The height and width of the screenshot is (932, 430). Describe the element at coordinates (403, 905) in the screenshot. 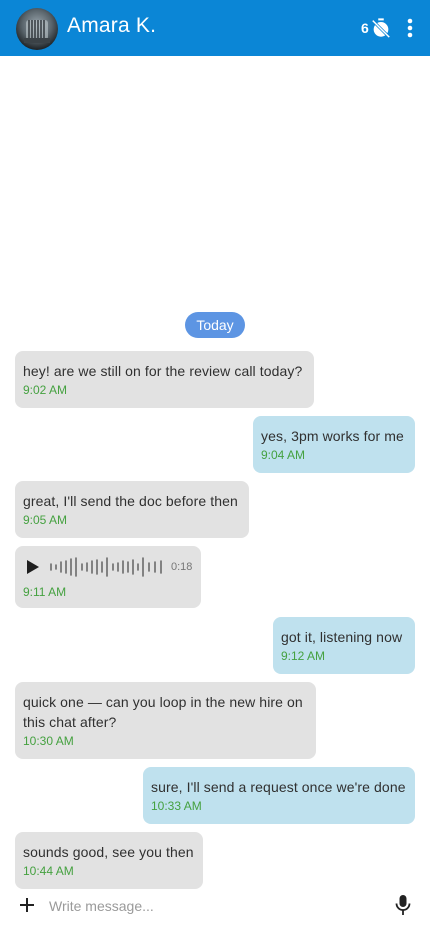

I see `mic-icon` at that location.